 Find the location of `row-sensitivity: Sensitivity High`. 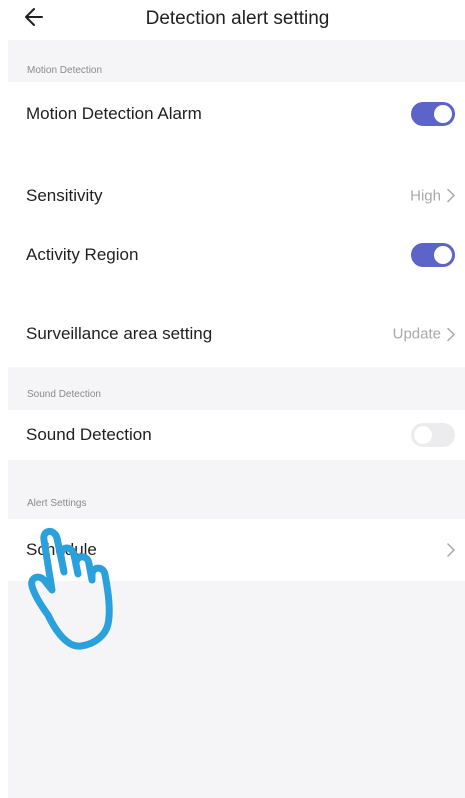

row-sensitivity: Sensitivity High is located at coordinates (236, 184).